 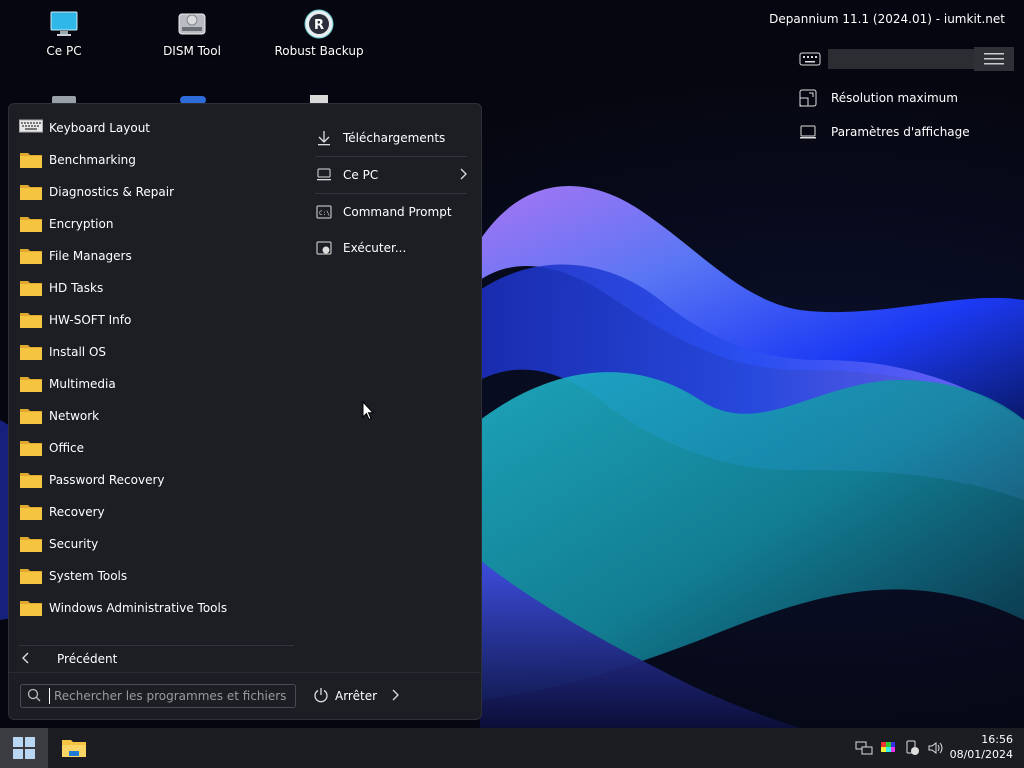 I want to click on desktop-icon-ce-pc: Ce PC, so click(x=64, y=30).